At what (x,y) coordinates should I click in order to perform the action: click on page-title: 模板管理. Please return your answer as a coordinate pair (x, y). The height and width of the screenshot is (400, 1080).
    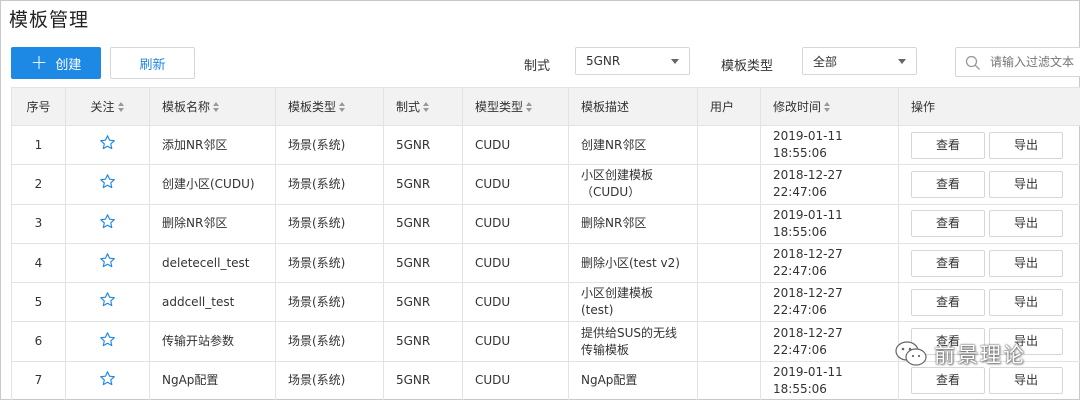
    Looking at the image, I should click on (49, 20).